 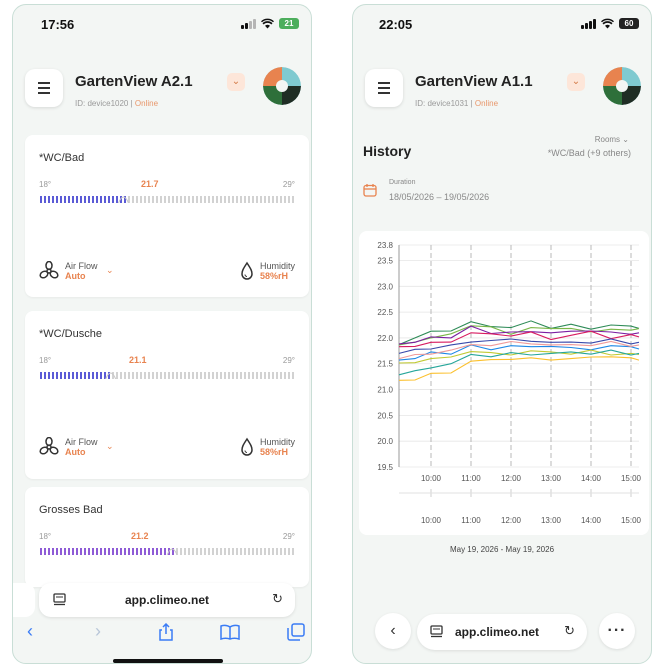 What do you see at coordinates (631, 478) in the screenshot?
I see `x-tick-label: 15:00` at bounding box center [631, 478].